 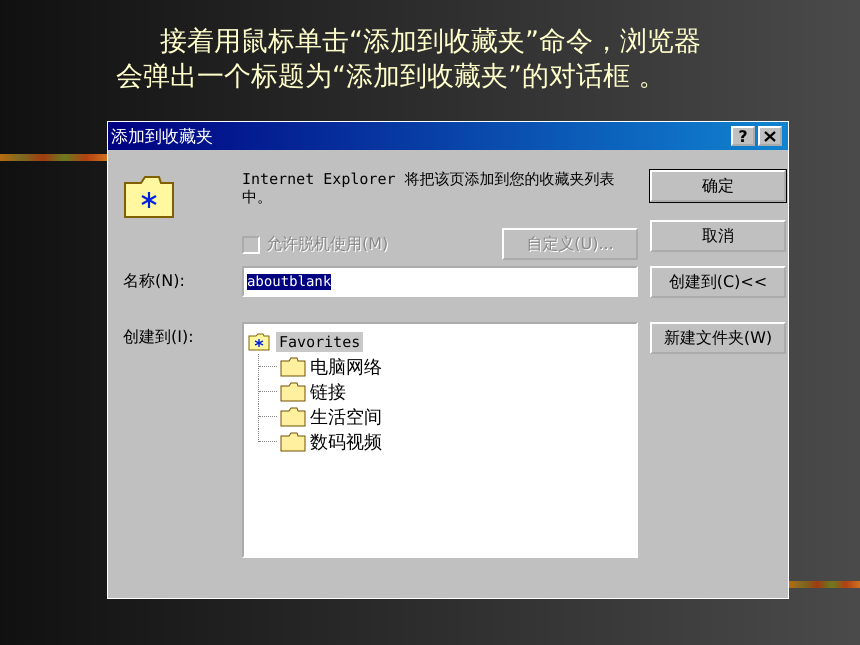 What do you see at coordinates (346, 442) in the screenshot?
I see `tree-item: 数码视频` at bounding box center [346, 442].